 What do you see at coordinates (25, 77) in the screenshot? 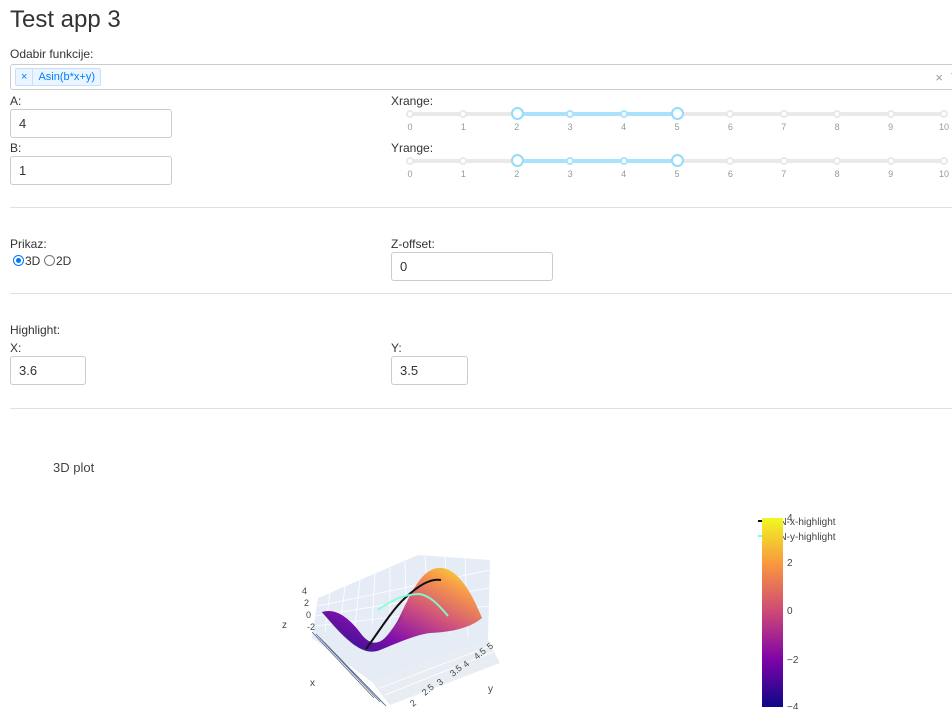
I see `remove-tag-icon: ×` at bounding box center [25, 77].